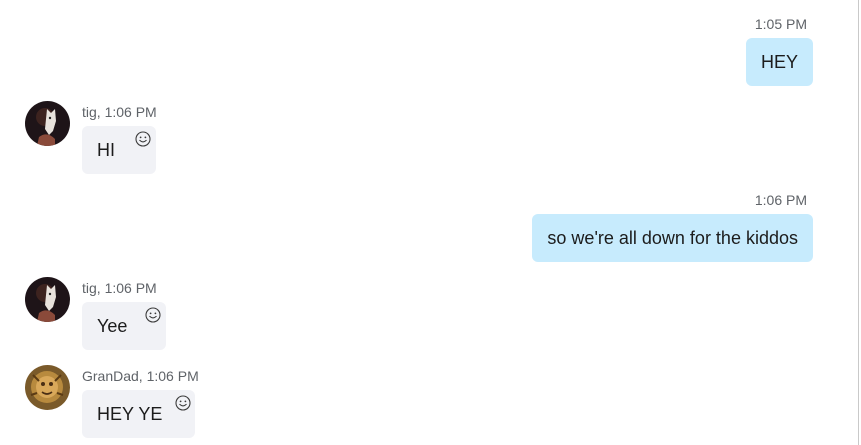 This screenshot has width=861, height=445. Describe the element at coordinates (112, 326) in the screenshot. I see `message-text: Yee` at that location.